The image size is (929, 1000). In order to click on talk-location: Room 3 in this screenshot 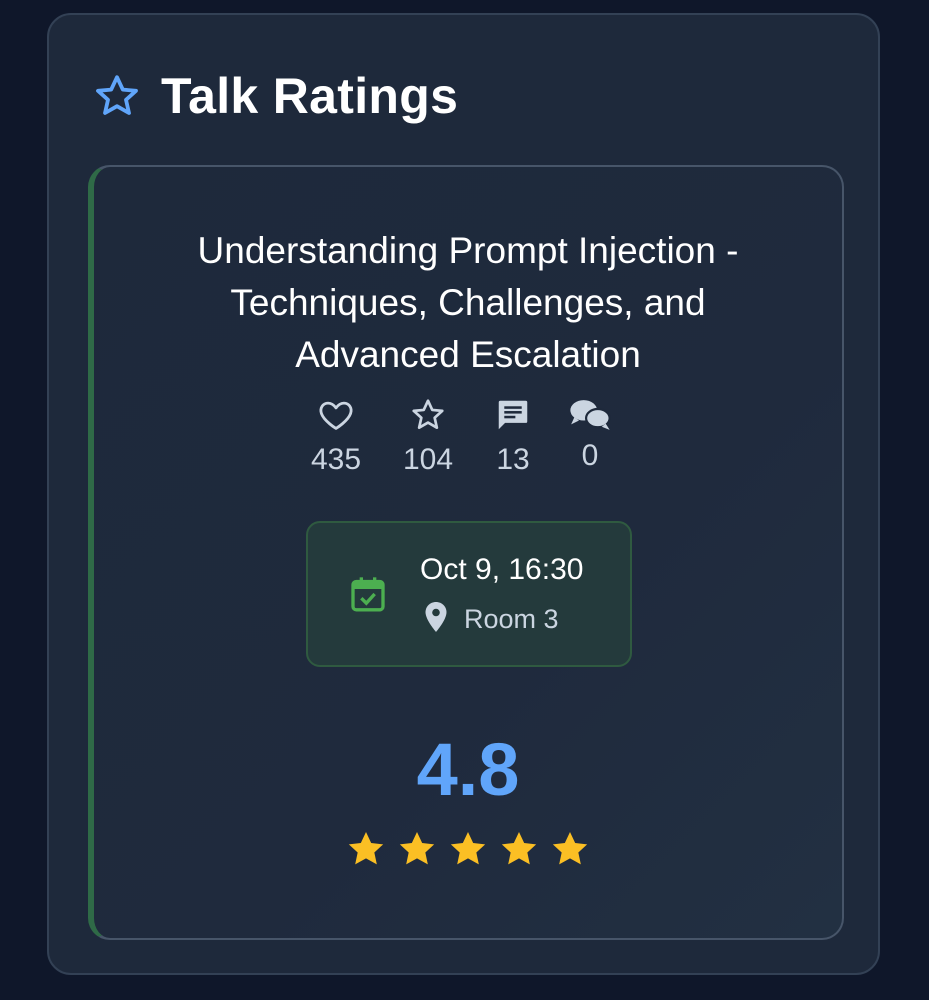, I will do `click(491, 619)`.